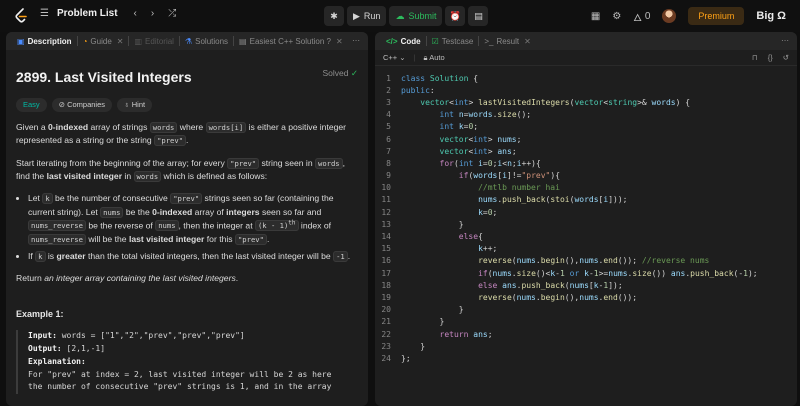 Image resolution: width=800 pixels, height=406 pixels. I want to click on code-text: else ans.push_back(nums[k-1]);, so click(550, 285).